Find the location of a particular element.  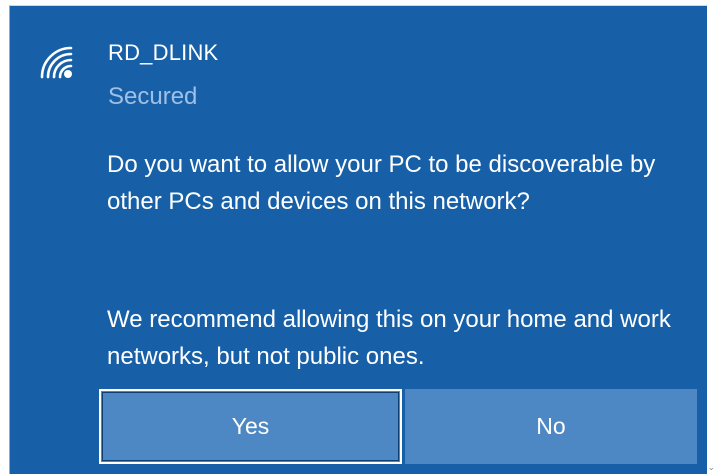

wifi-signal-icon is located at coordinates (56, 62).